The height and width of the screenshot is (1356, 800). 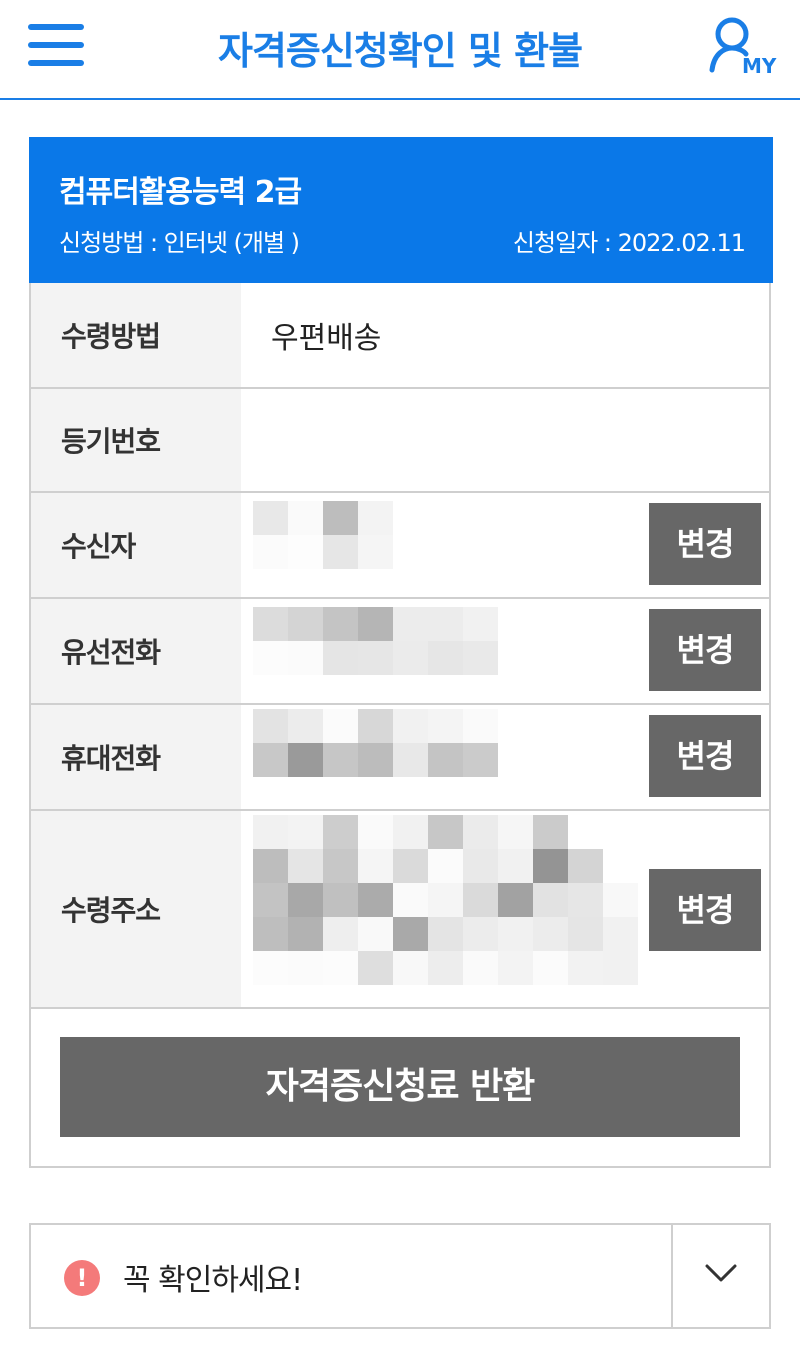 I want to click on my-label: MY, so click(x=759, y=66).